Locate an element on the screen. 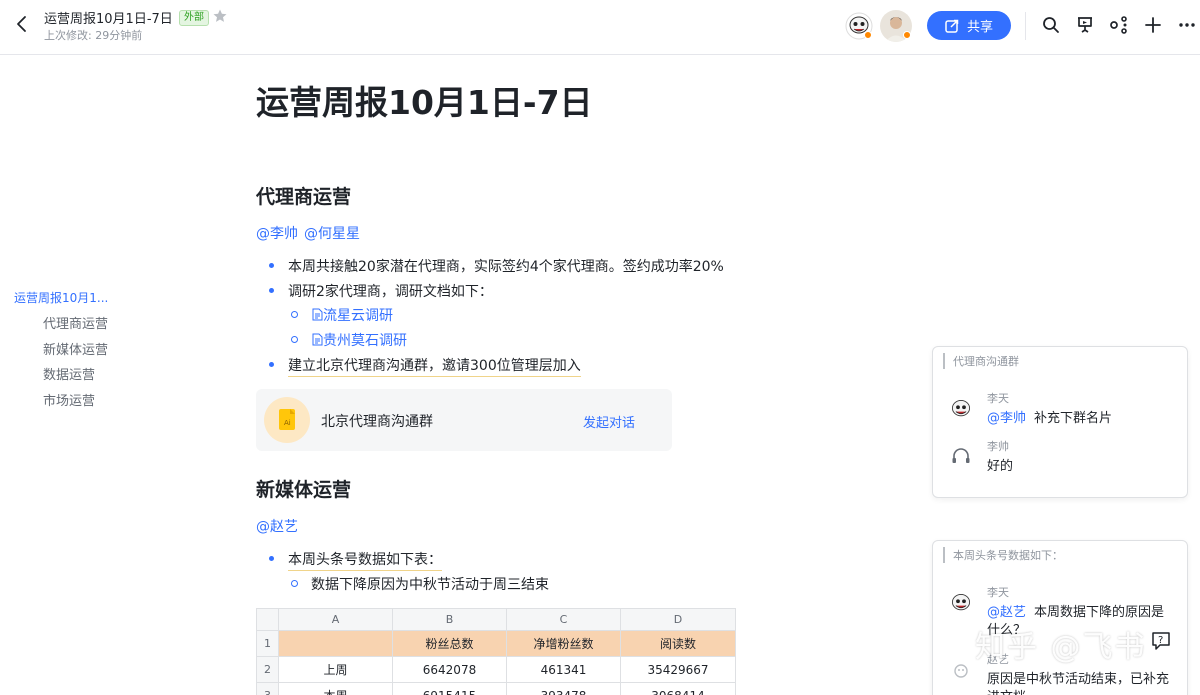  corner-cell is located at coordinates (267, 619).